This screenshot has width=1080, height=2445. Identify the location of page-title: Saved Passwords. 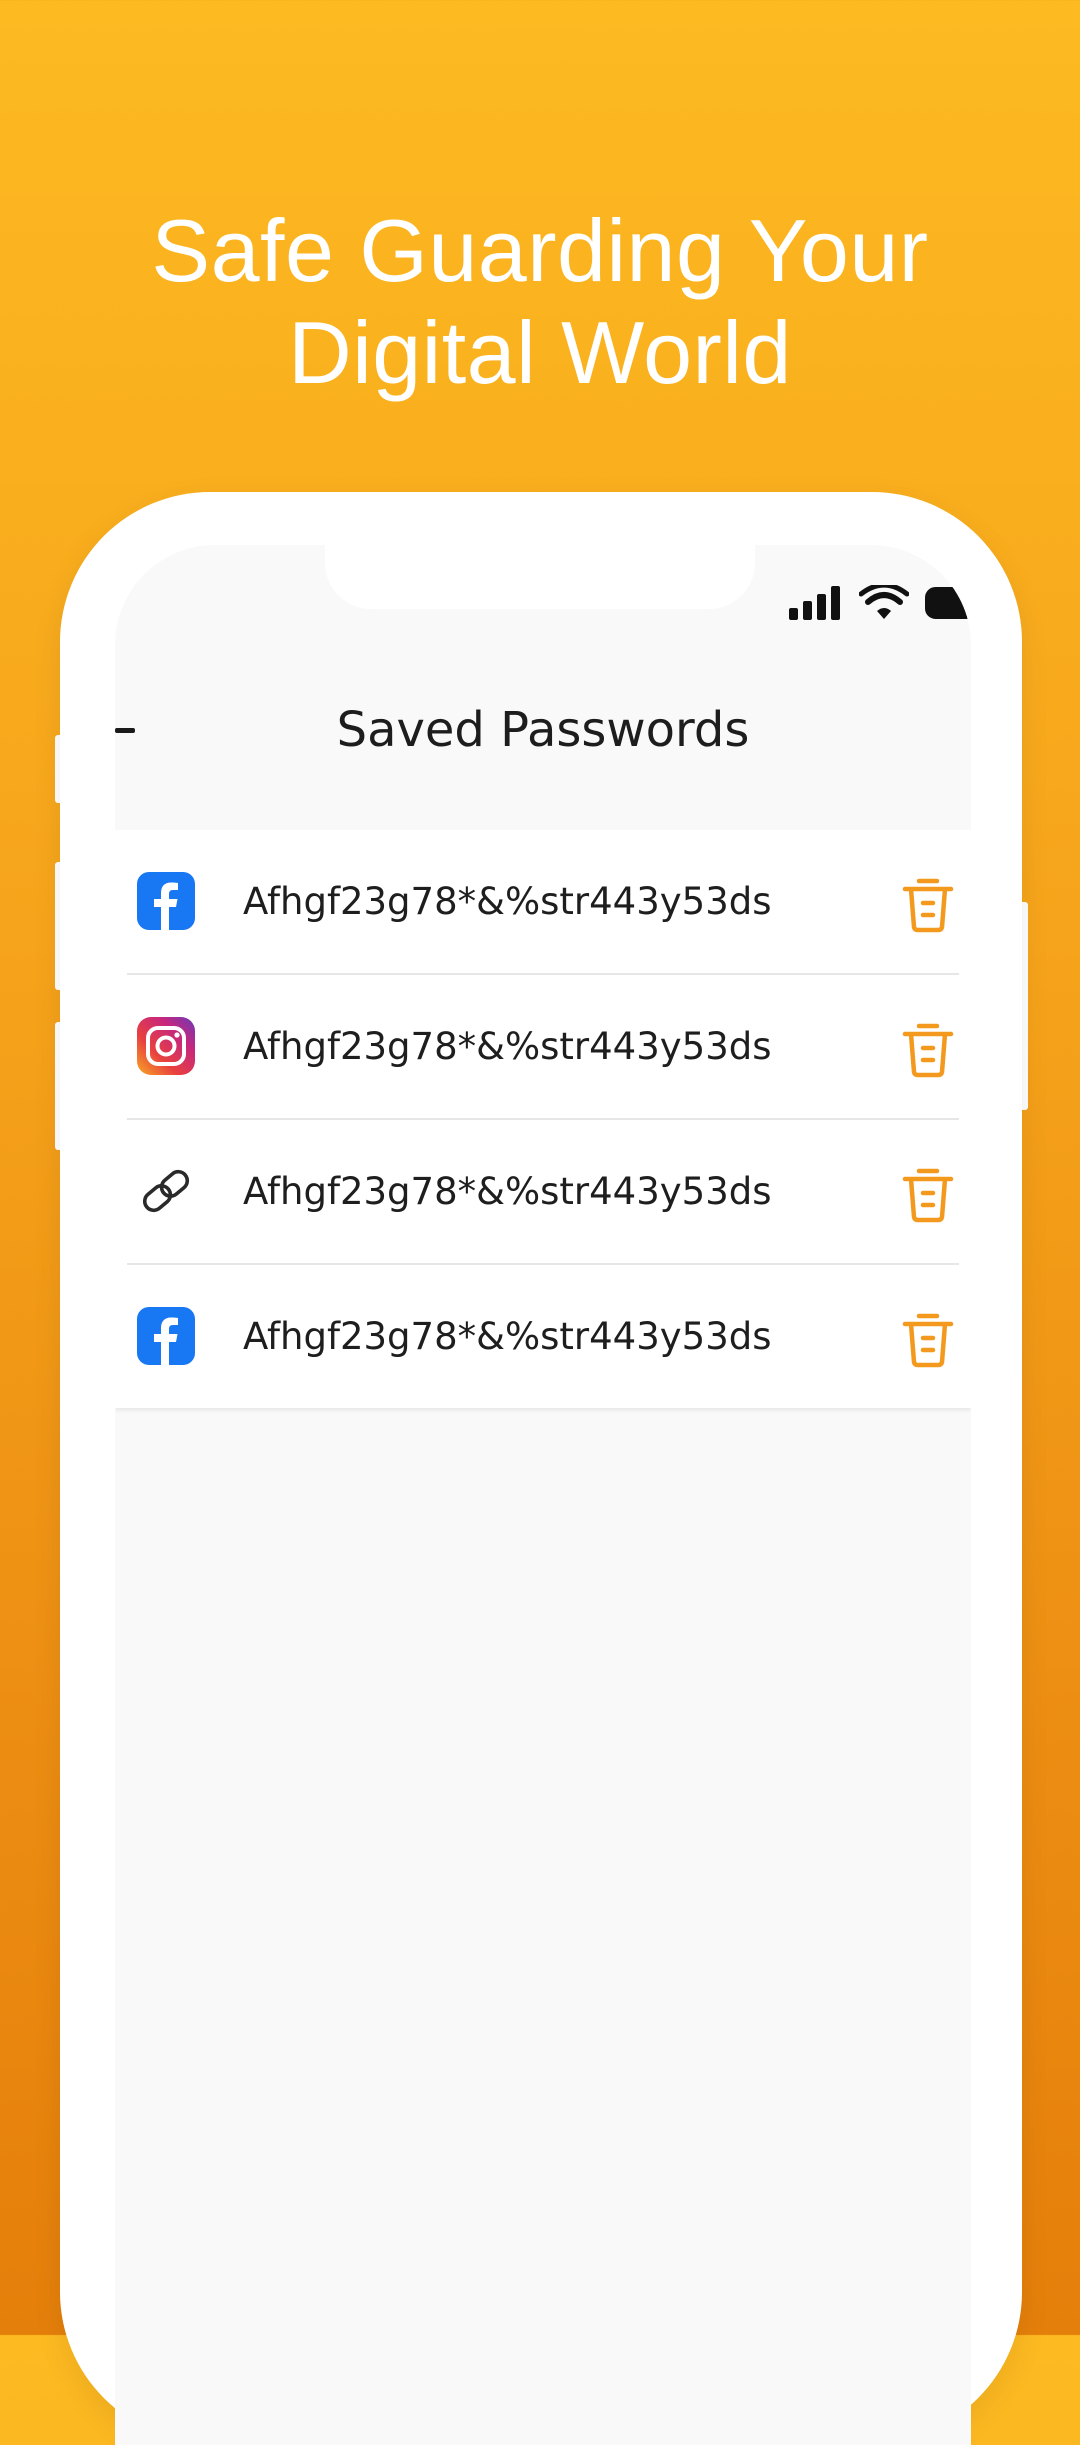
(543, 730).